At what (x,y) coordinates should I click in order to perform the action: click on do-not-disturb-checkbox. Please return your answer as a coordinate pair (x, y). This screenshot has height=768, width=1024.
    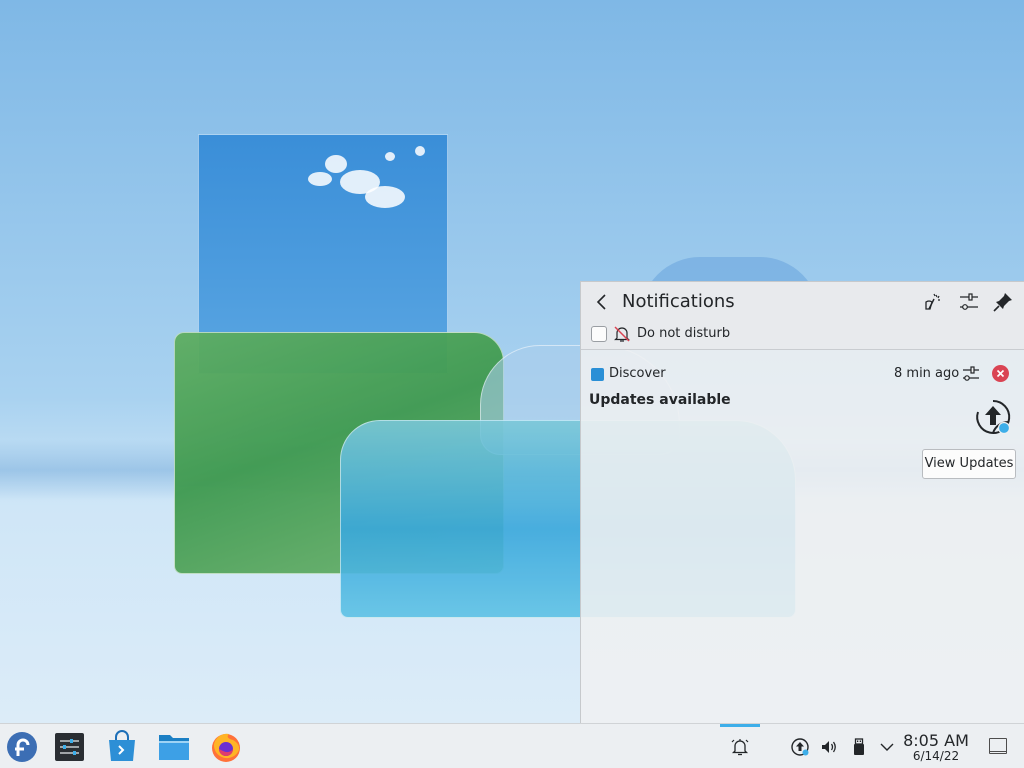
    Looking at the image, I should click on (599, 334).